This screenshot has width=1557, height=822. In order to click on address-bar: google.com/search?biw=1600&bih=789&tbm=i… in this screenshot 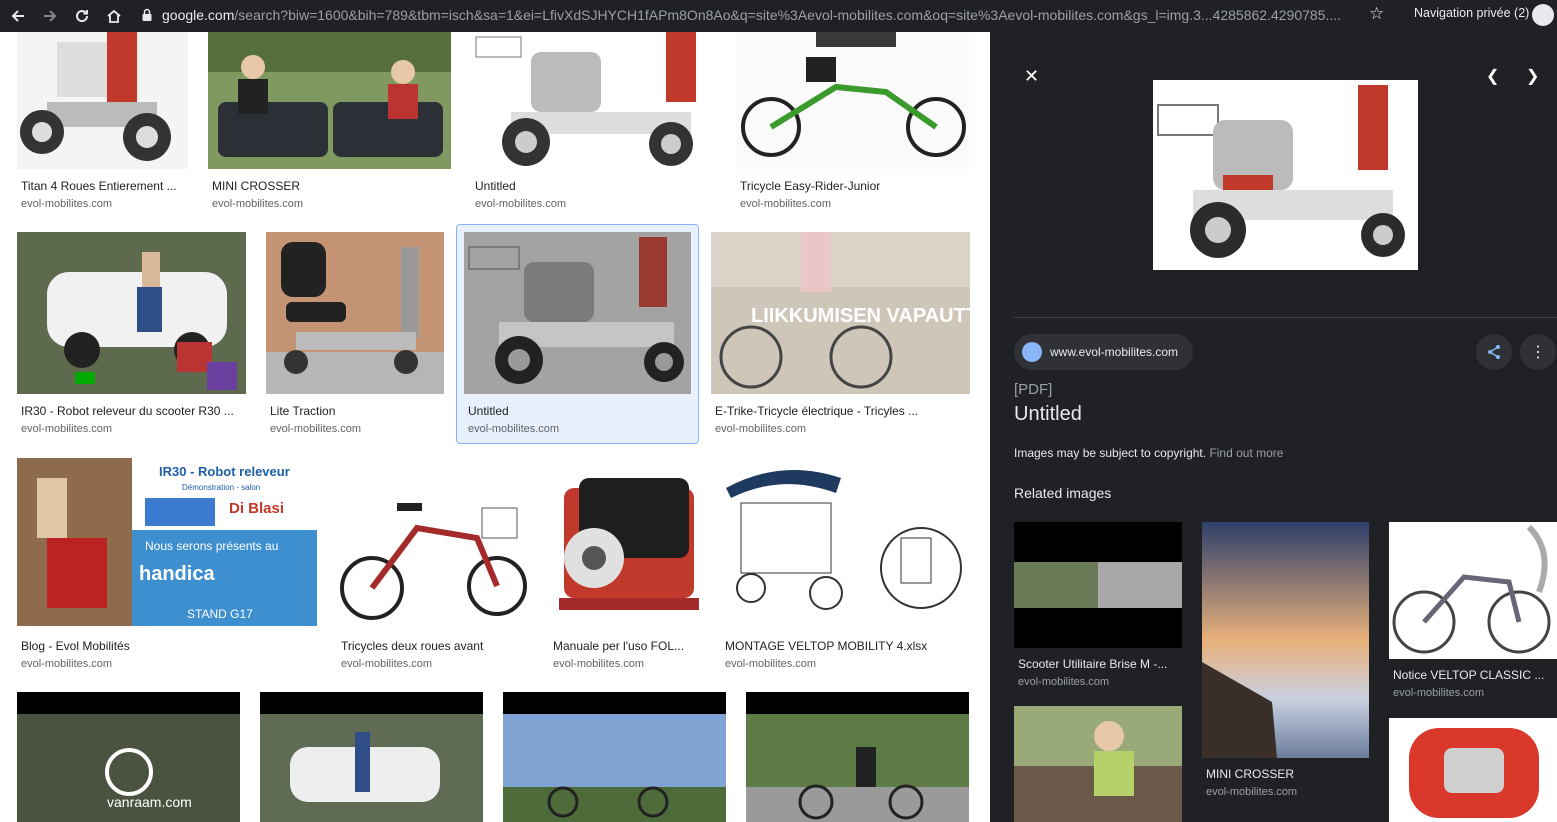, I will do `click(770, 15)`.